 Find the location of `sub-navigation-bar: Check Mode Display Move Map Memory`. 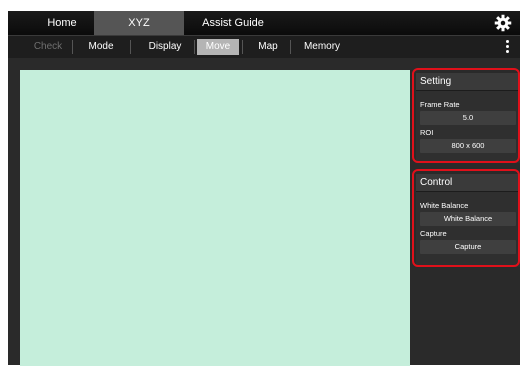

sub-navigation-bar: Check Mode Display Move Map Memory is located at coordinates (264, 46).